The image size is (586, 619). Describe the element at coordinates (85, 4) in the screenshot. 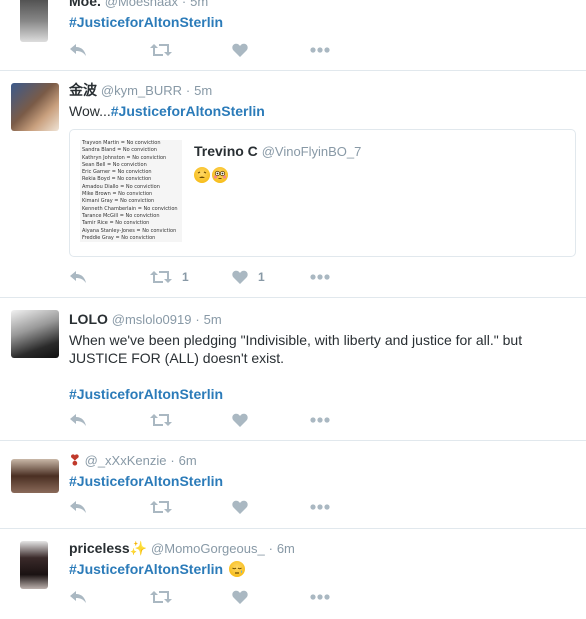

I see `display-name: Moe.` at that location.